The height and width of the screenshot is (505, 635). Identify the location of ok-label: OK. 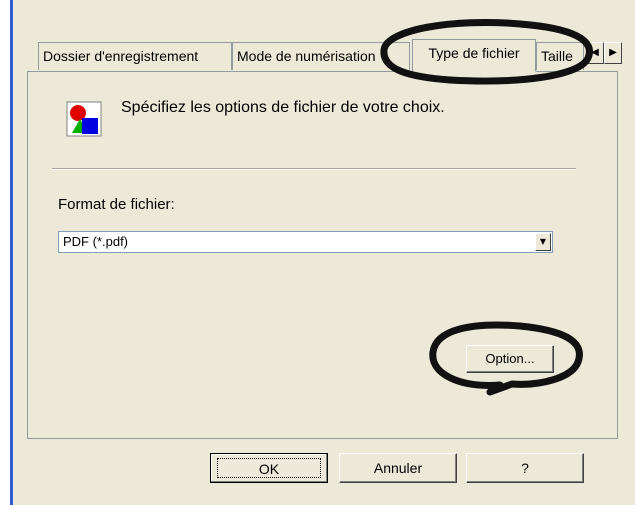
(269, 468).